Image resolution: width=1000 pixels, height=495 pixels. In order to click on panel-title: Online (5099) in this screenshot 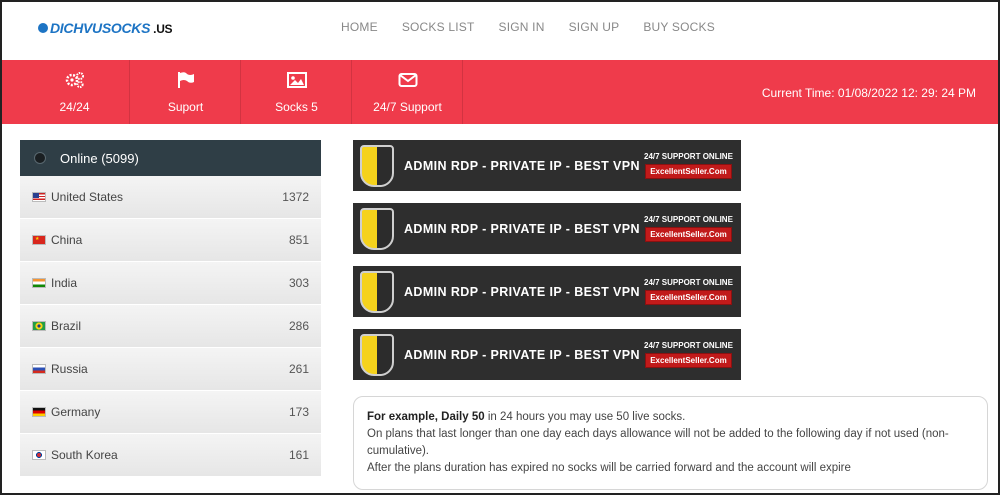, I will do `click(99, 158)`.